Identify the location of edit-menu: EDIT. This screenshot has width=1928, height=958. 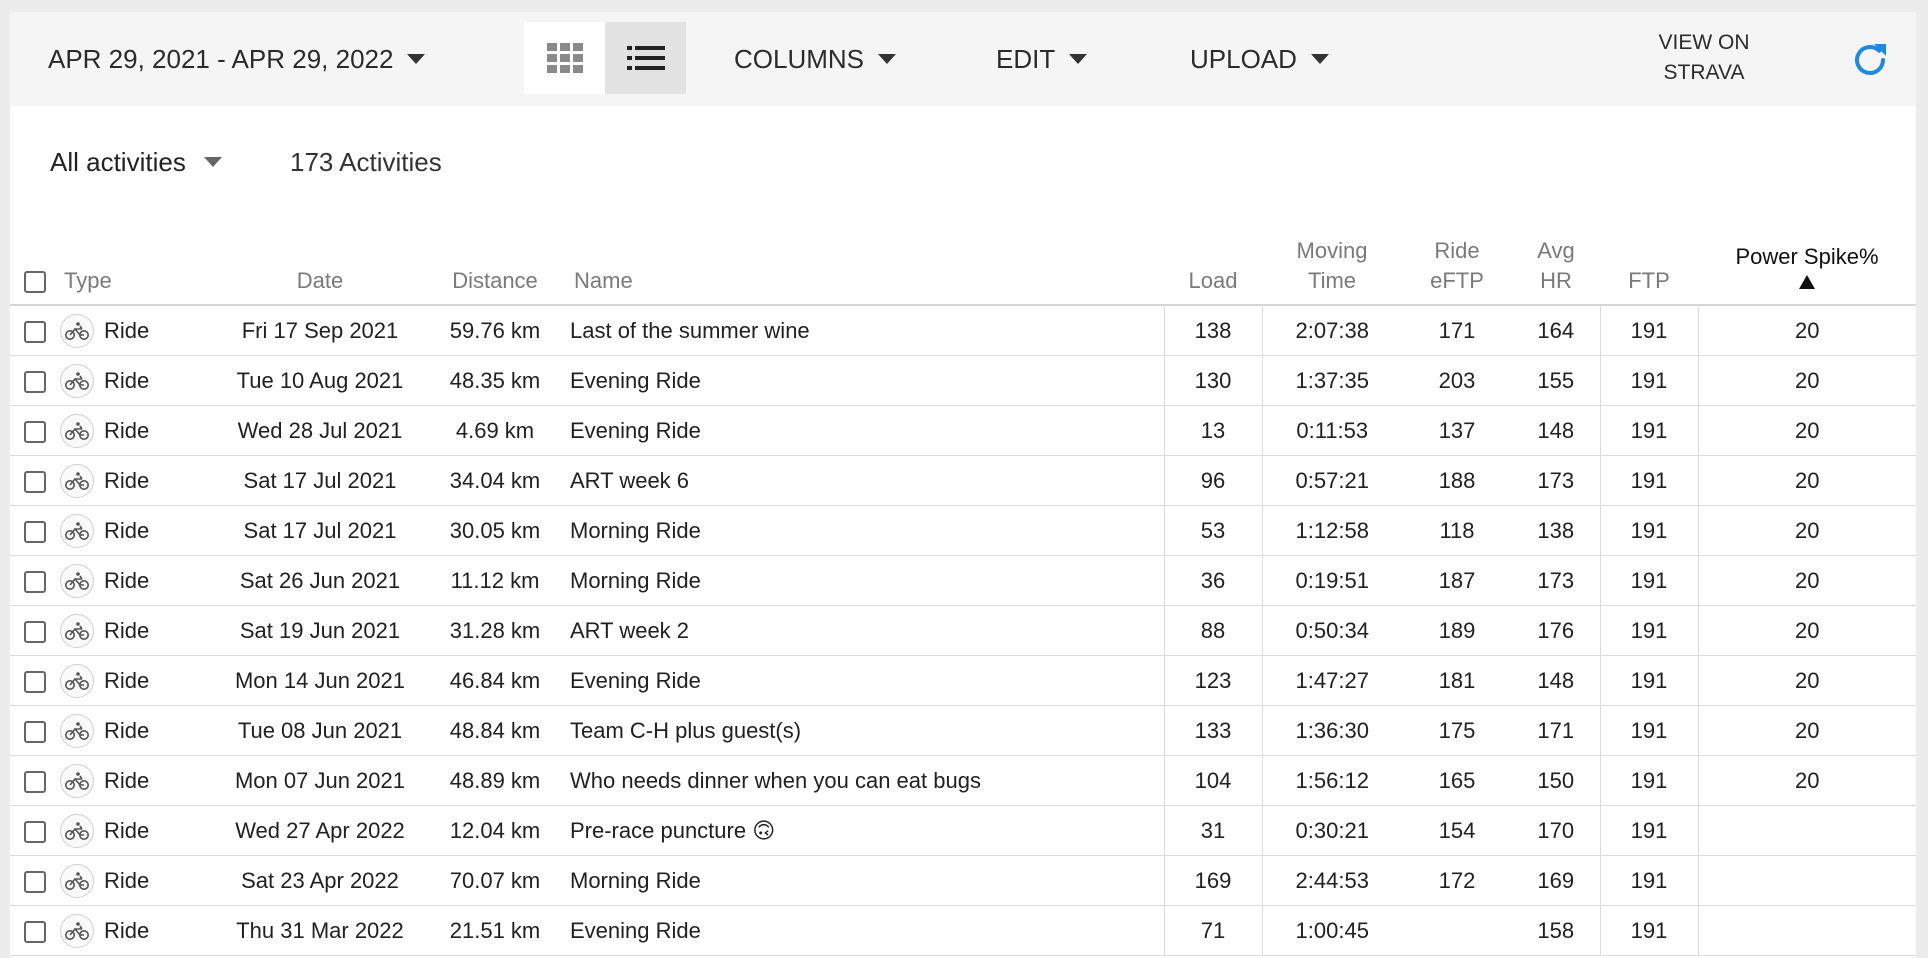
(1042, 59).